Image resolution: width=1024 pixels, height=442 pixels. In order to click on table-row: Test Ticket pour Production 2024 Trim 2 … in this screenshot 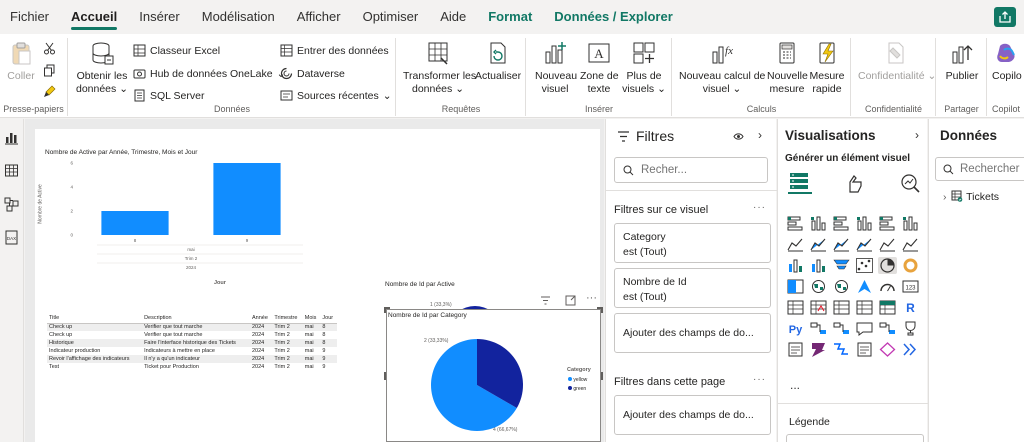, I will do `click(192, 367)`.